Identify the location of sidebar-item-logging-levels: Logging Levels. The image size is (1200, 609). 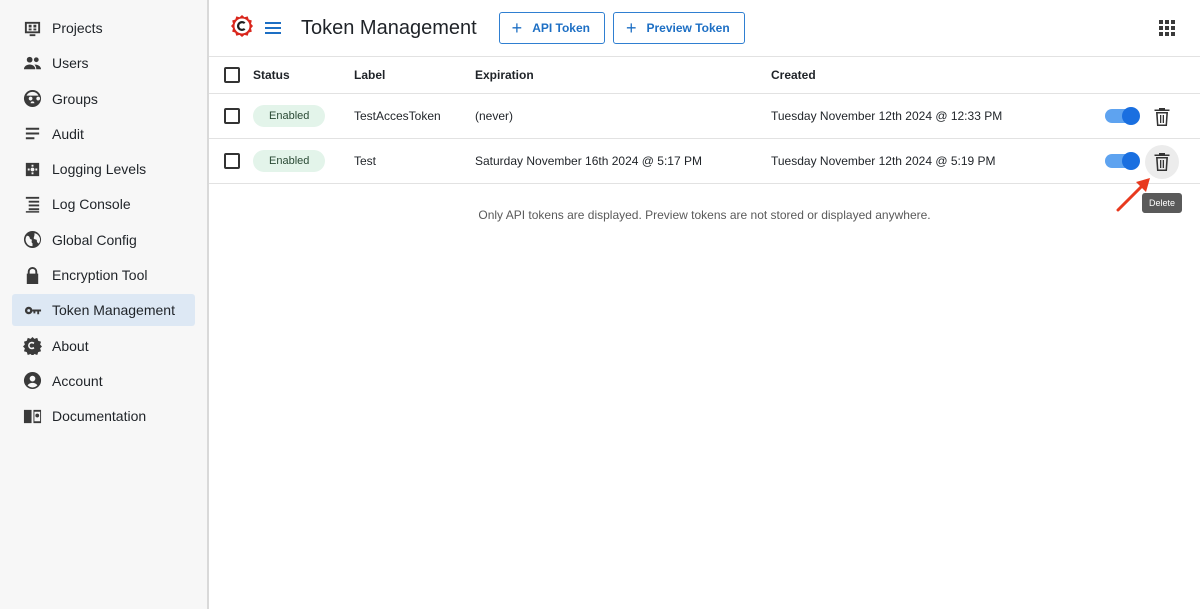
(103, 169).